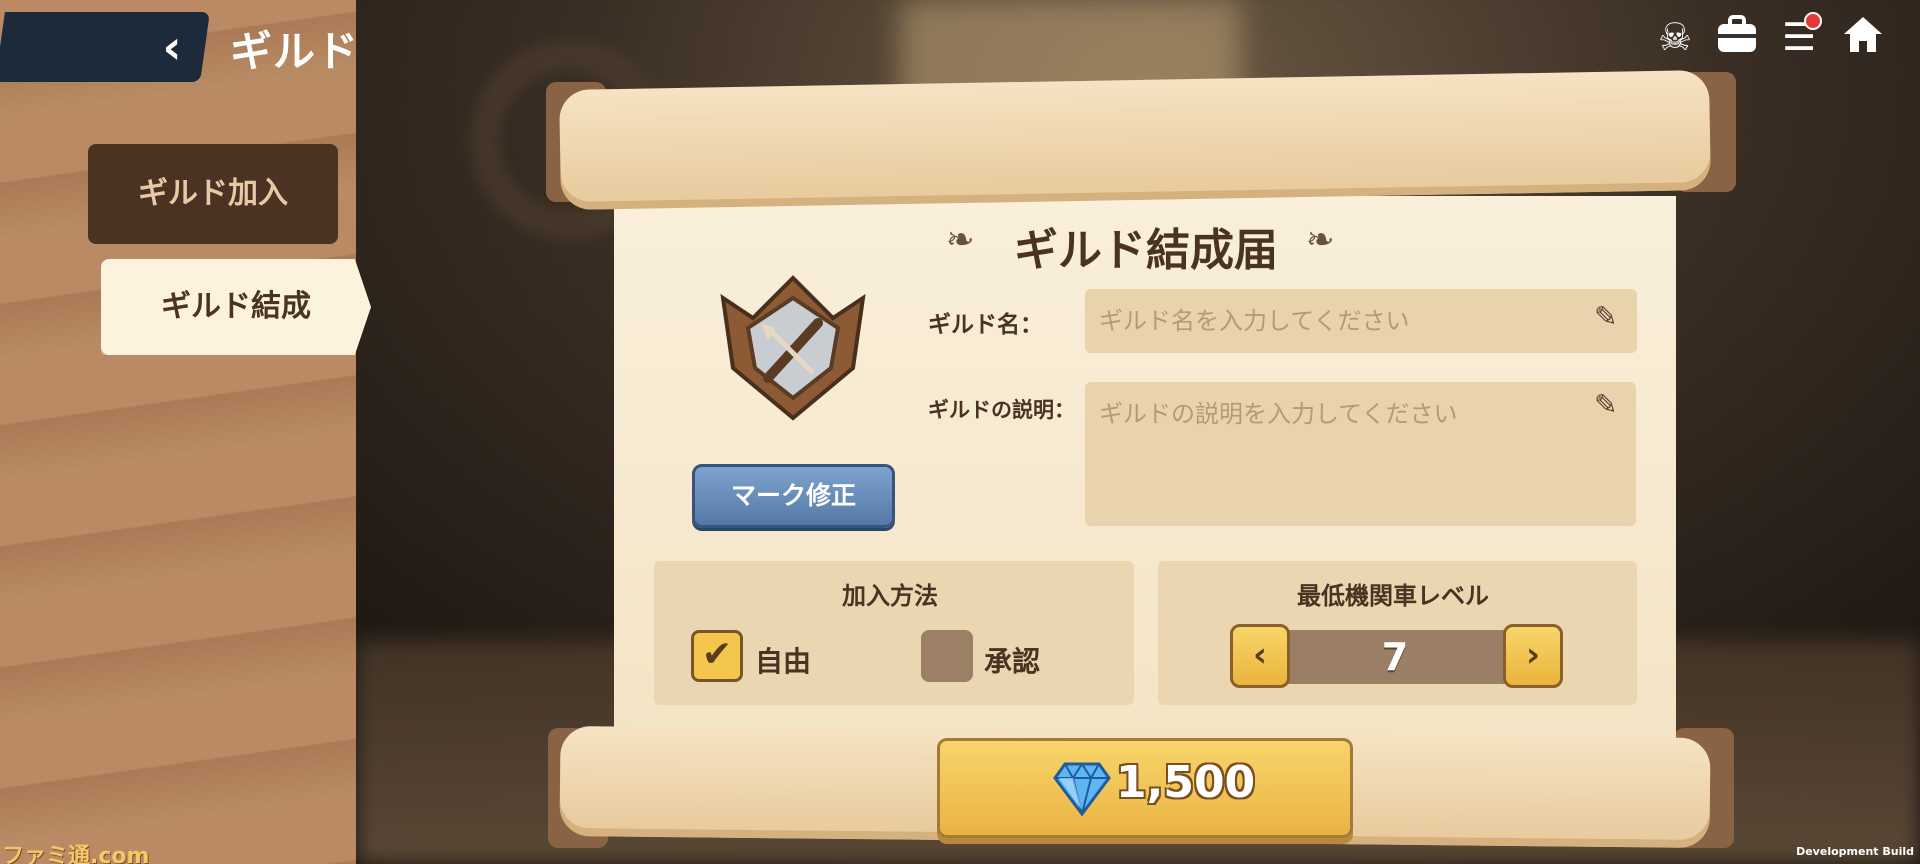 This screenshot has width=1920, height=864. Describe the element at coordinates (236, 307) in the screenshot. I see `tab-guild-create: ギルド結成` at that location.